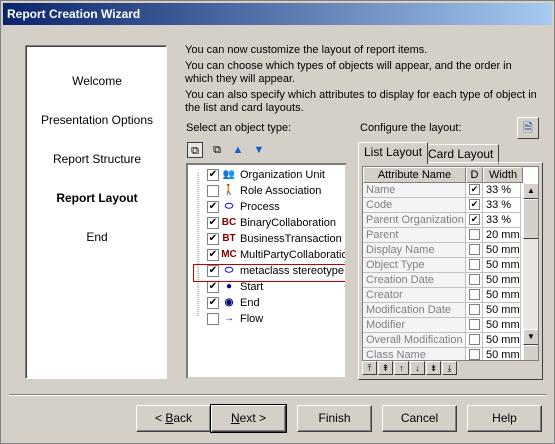 This screenshot has width=555, height=444. Describe the element at coordinates (266, 223) in the screenshot. I see `tree-item: ✔ BC BinaryCollaboration` at that location.